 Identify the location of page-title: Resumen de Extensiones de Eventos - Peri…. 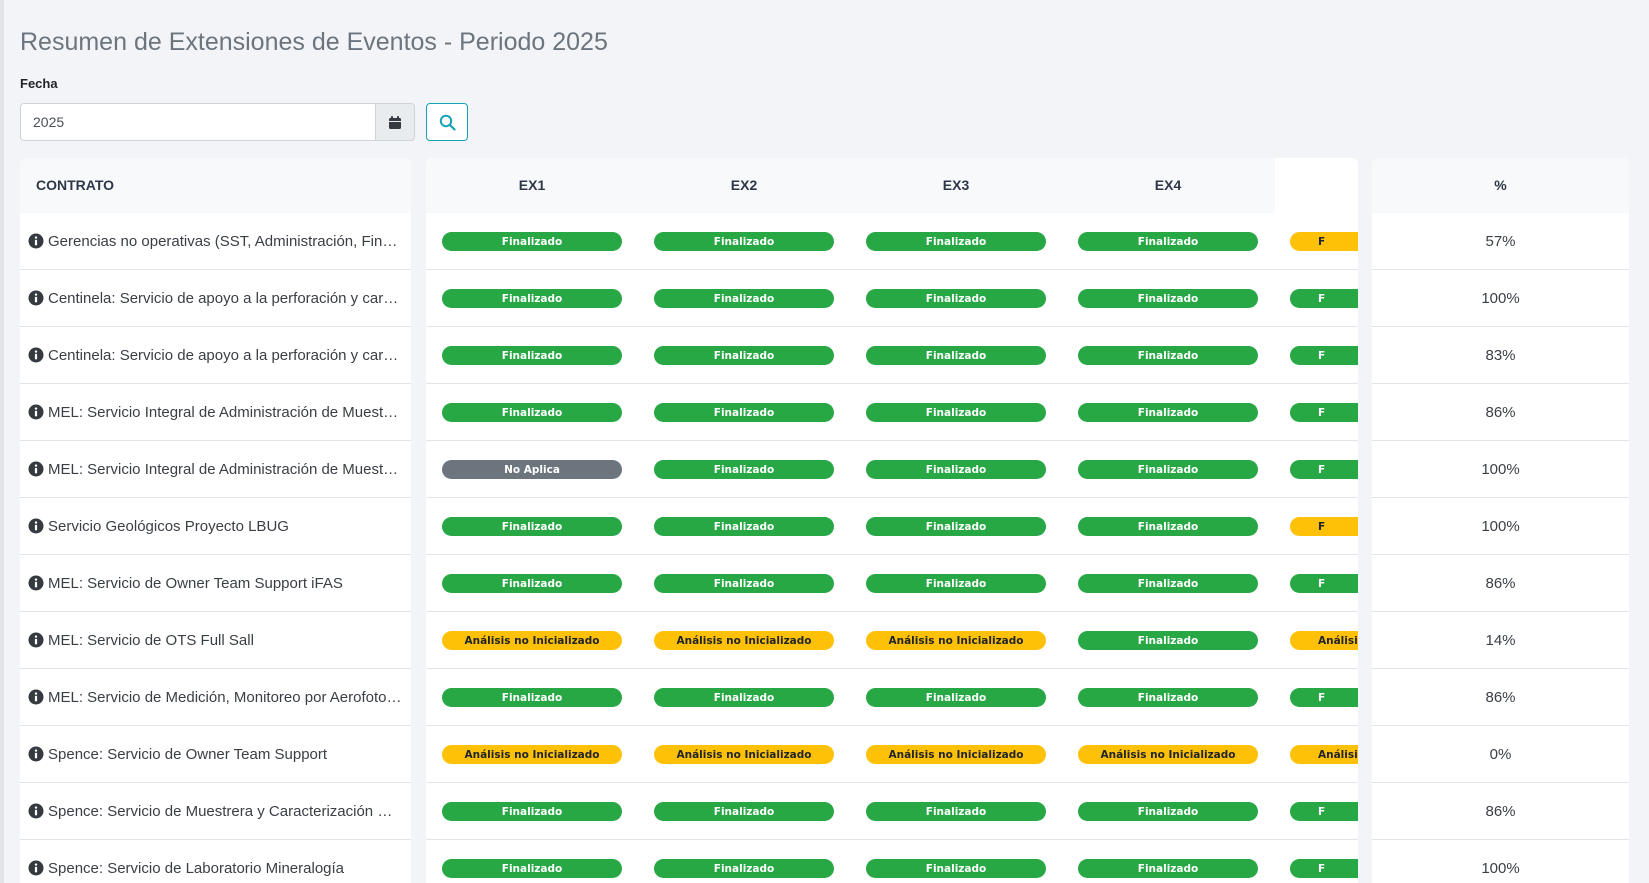
(314, 42).